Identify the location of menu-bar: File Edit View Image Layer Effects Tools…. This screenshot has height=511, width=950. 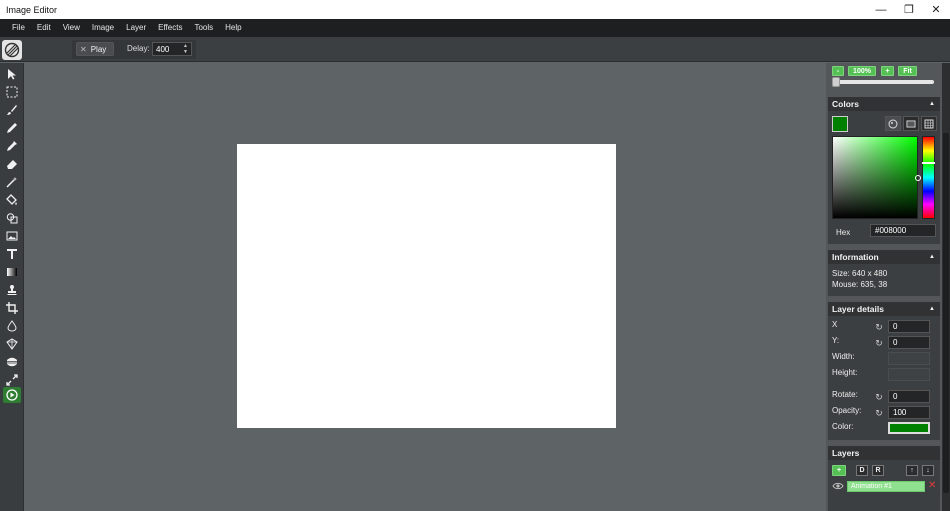
(475, 28).